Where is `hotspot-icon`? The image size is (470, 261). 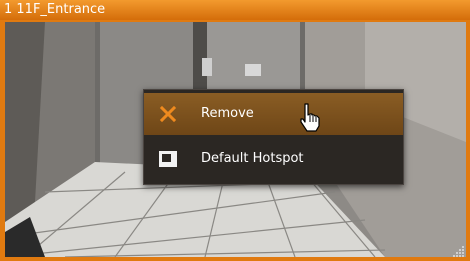 hotspot-icon is located at coordinates (168, 159).